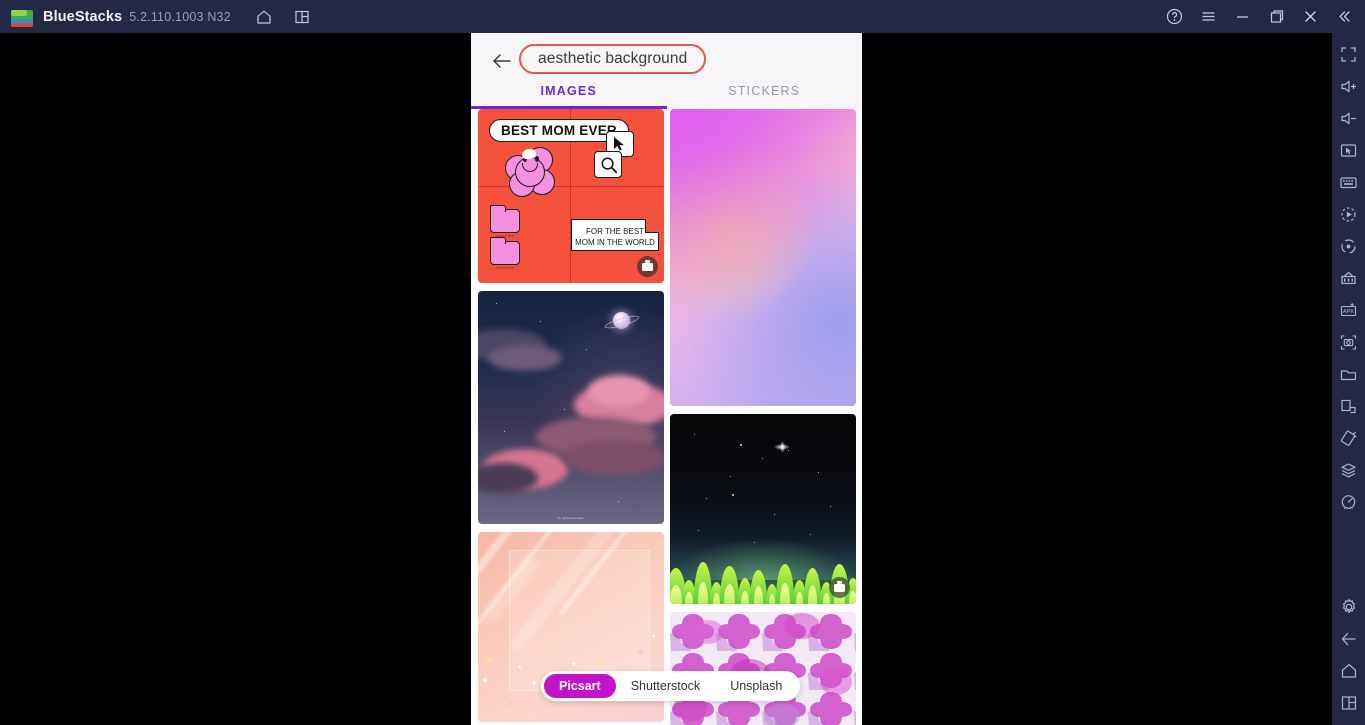  I want to click on install-apk-icon: APK, so click(1349, 310).